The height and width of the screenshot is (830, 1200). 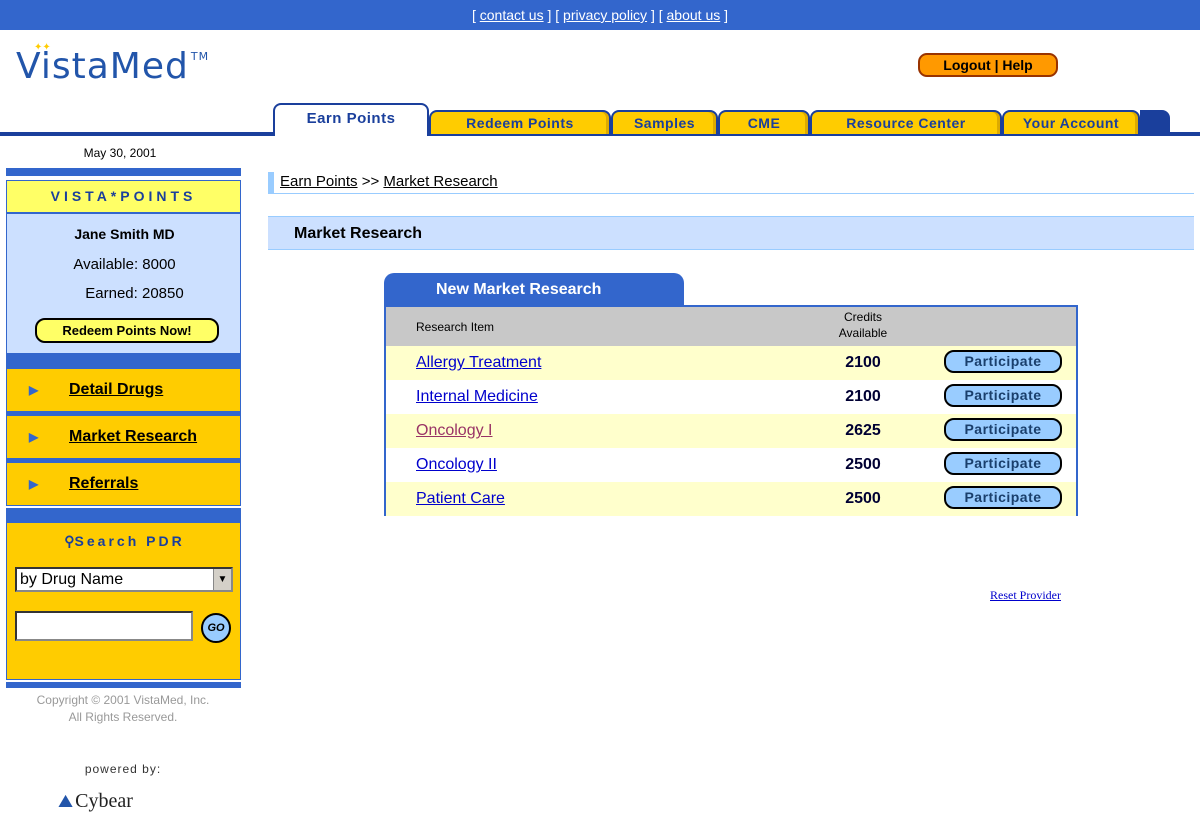 What do you see at coordinates (534, 290) in the screenshot?
I see `panel-title: New Market Research` at bounding box center [534, 290].